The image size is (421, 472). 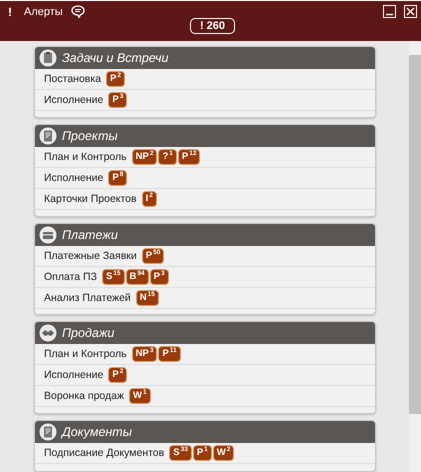 What do you see at coordinates (70, 276) in the screenshot?
I see `alert-link: Оплата ПЗ` at bounding box center [70, 276].